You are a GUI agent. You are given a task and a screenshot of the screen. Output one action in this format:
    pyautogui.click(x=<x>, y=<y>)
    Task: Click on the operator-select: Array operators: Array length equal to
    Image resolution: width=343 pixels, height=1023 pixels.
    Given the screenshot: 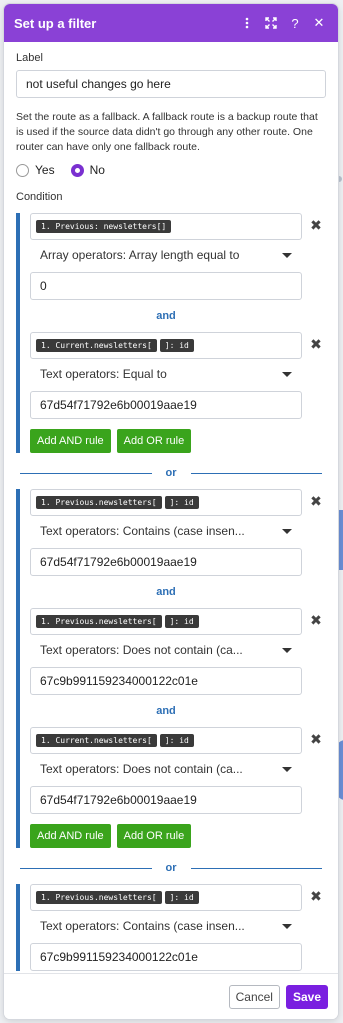 What is the action you would take?
    pyautogui.click(x=166, y=255)
    